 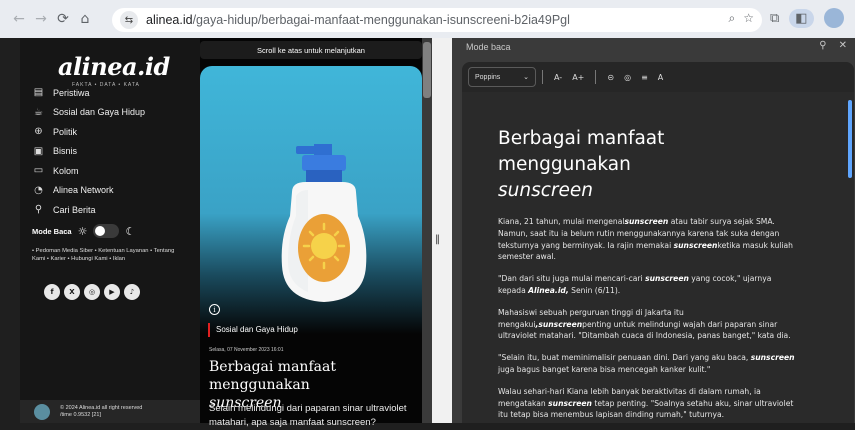 I want to click on emphasis-text: ,sunscreen, so click(x=559, y=324).